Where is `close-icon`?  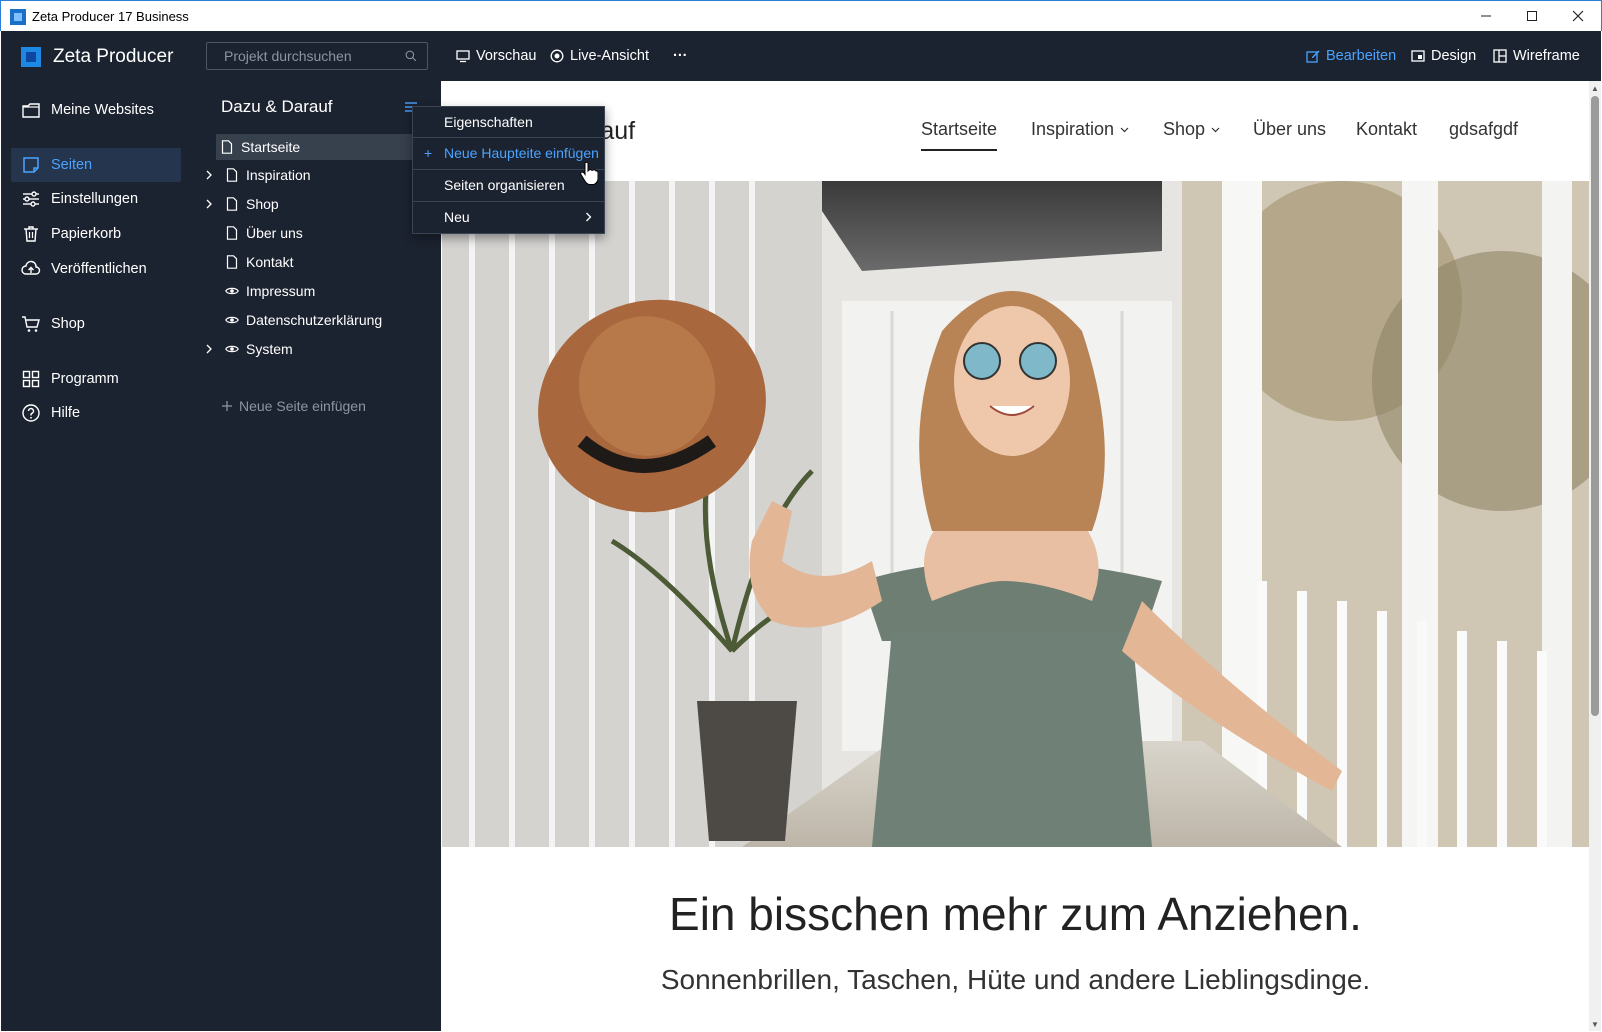
close-icon is located at coordinates (1578, 16).